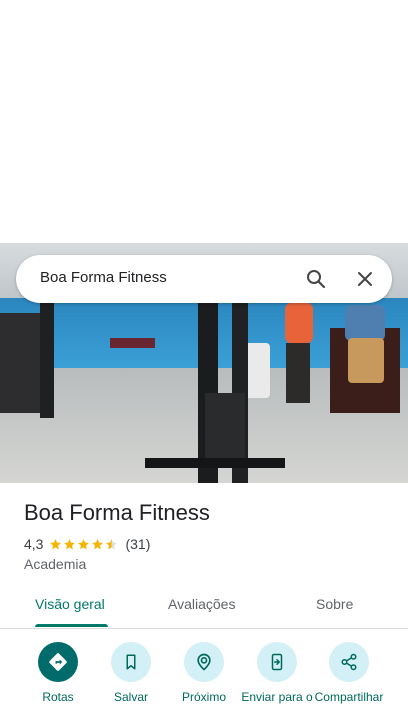 Image resolution: width=408 pixels, height=726 pixels. What do you see at coordinates (257, 370) in the screenshot?
I see `photo-chair` at bounding box center [257, 370].